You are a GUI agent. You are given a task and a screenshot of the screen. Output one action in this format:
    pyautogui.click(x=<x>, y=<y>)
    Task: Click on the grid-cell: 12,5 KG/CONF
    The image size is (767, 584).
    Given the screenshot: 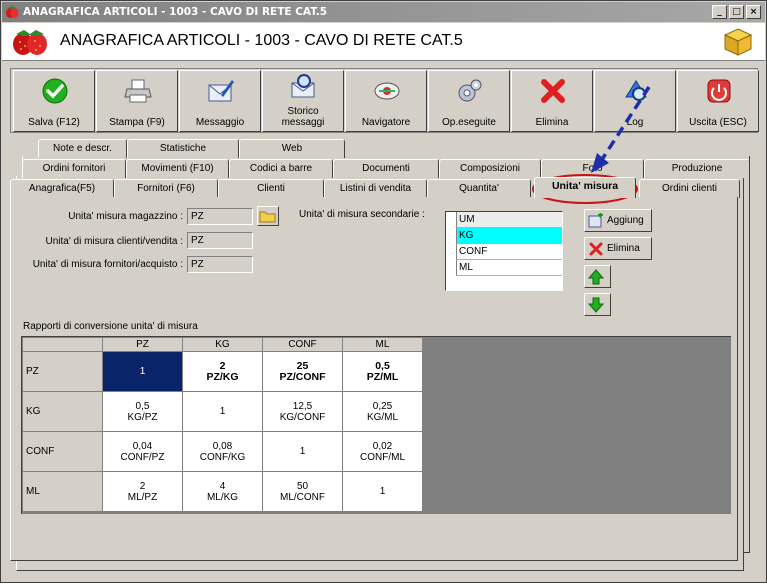 What is the action you would take?
    pyautogui.click(x=302, y=411)
    